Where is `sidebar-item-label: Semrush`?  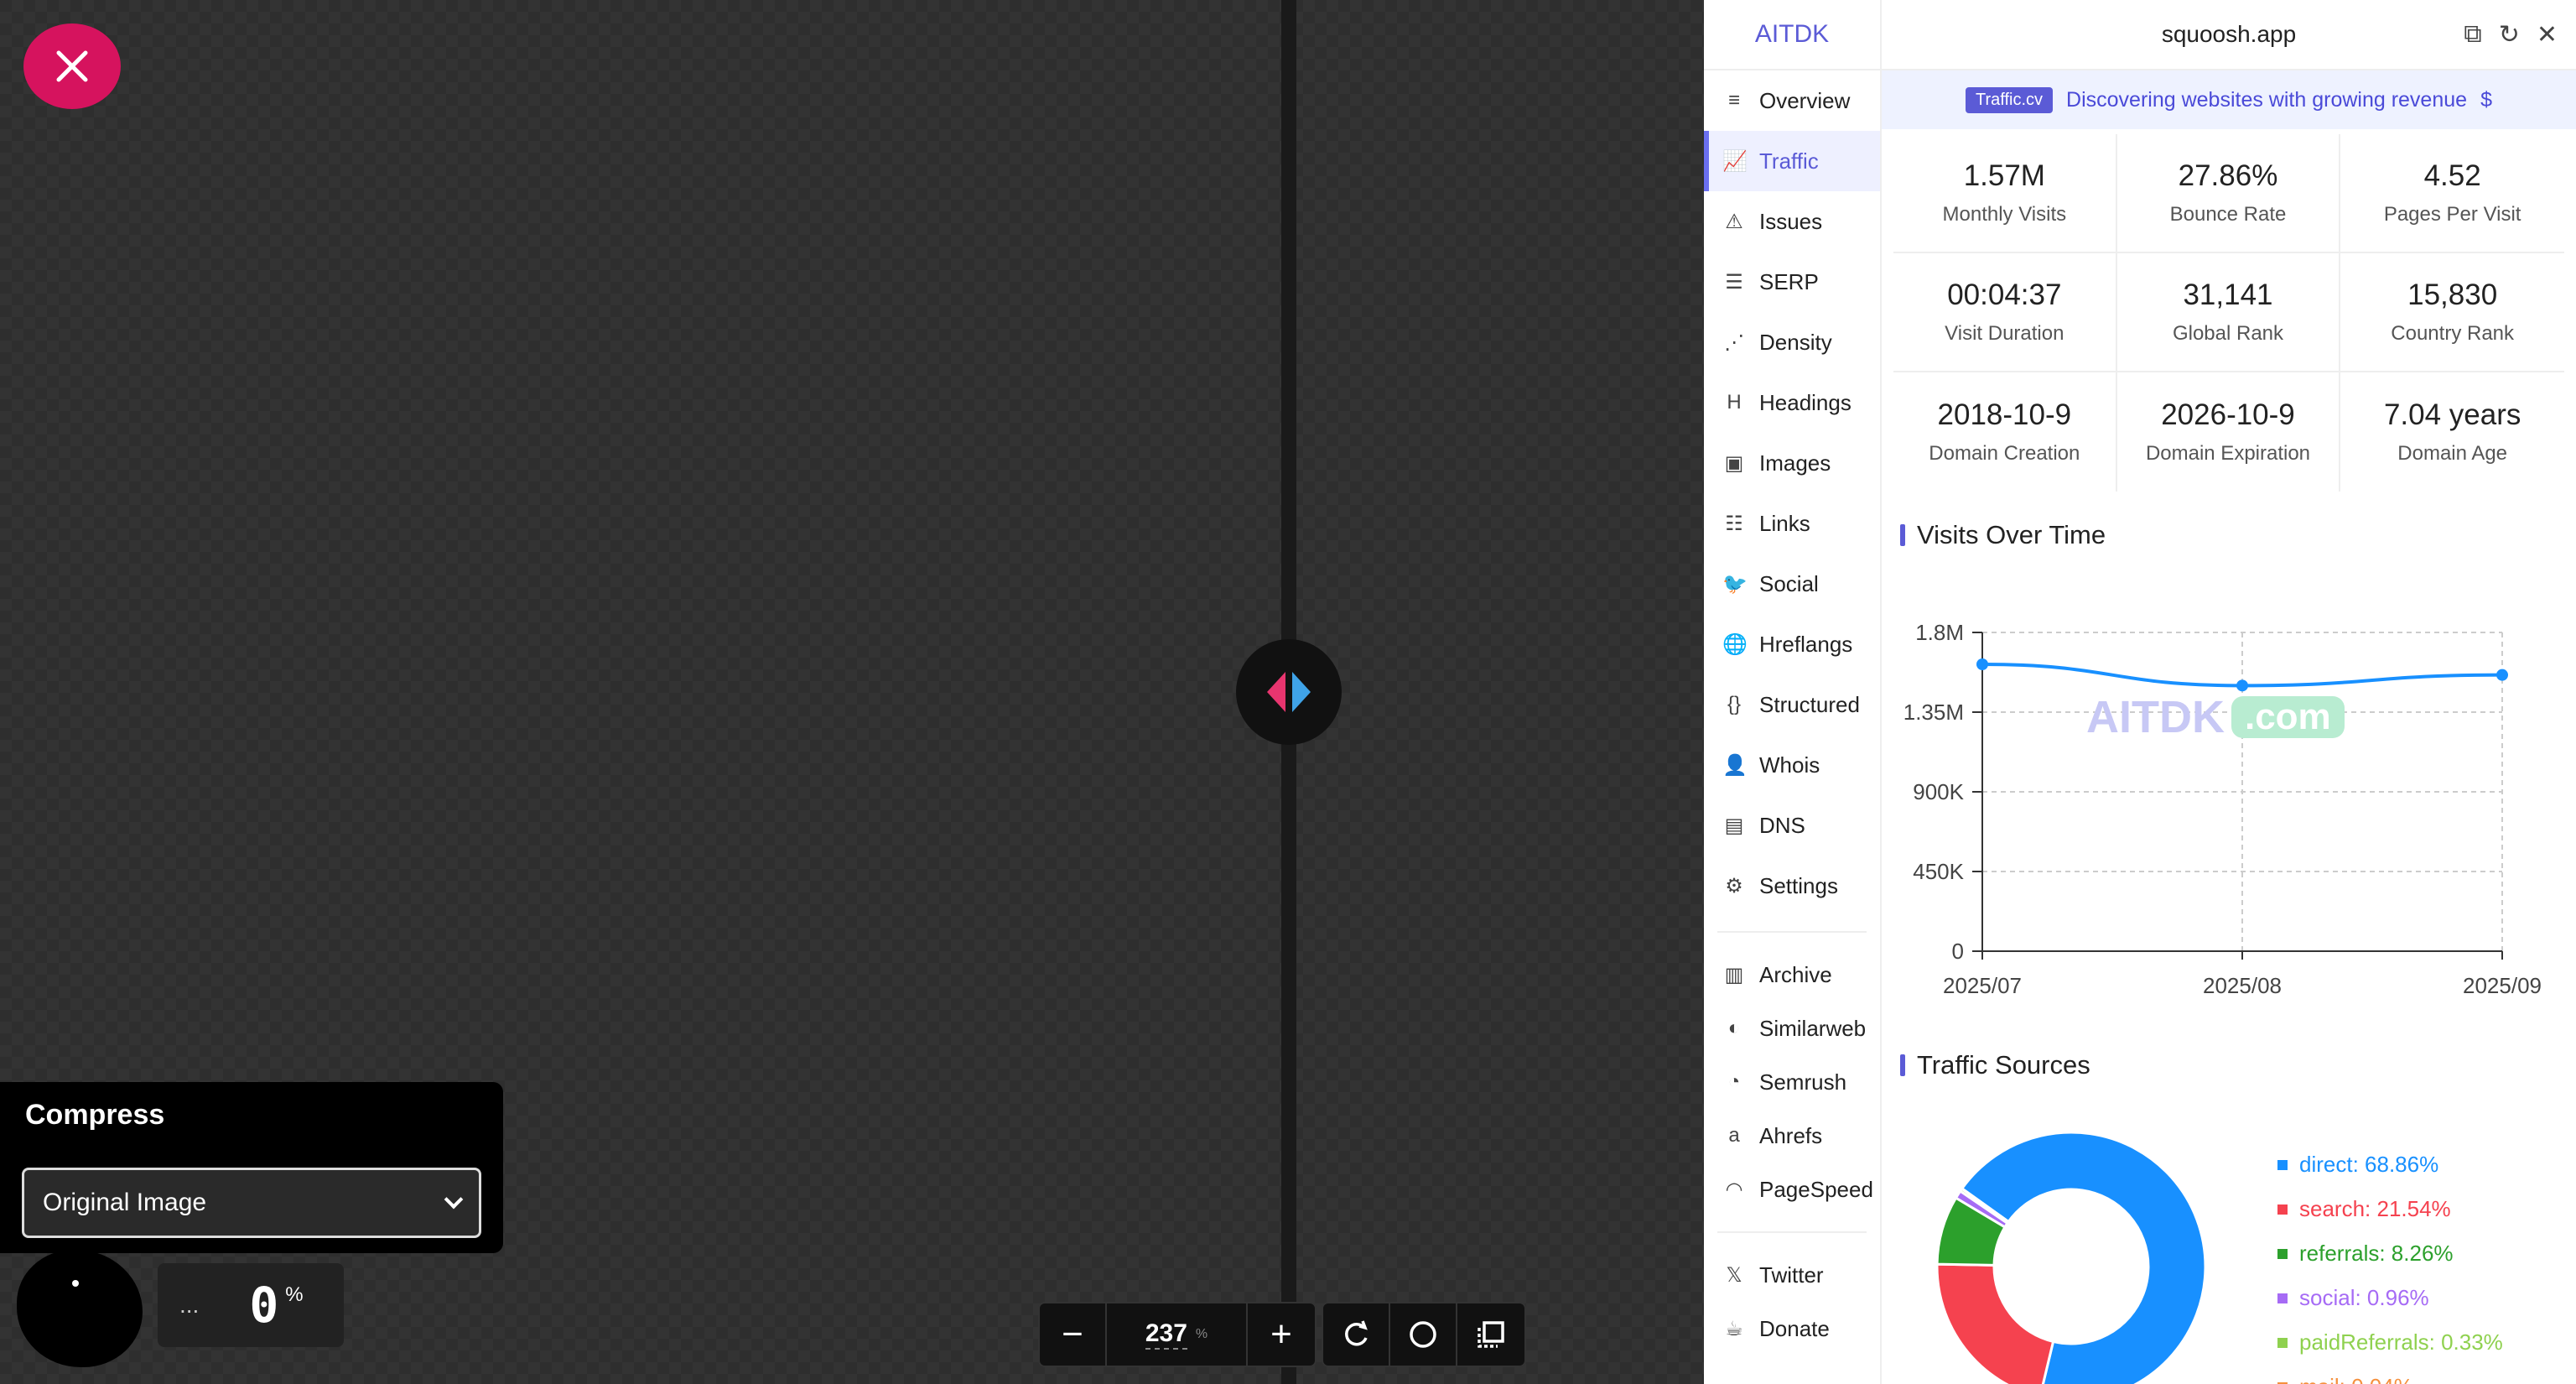 sidebar-item-label: Semrush is located at coordinates (1803, 1082).